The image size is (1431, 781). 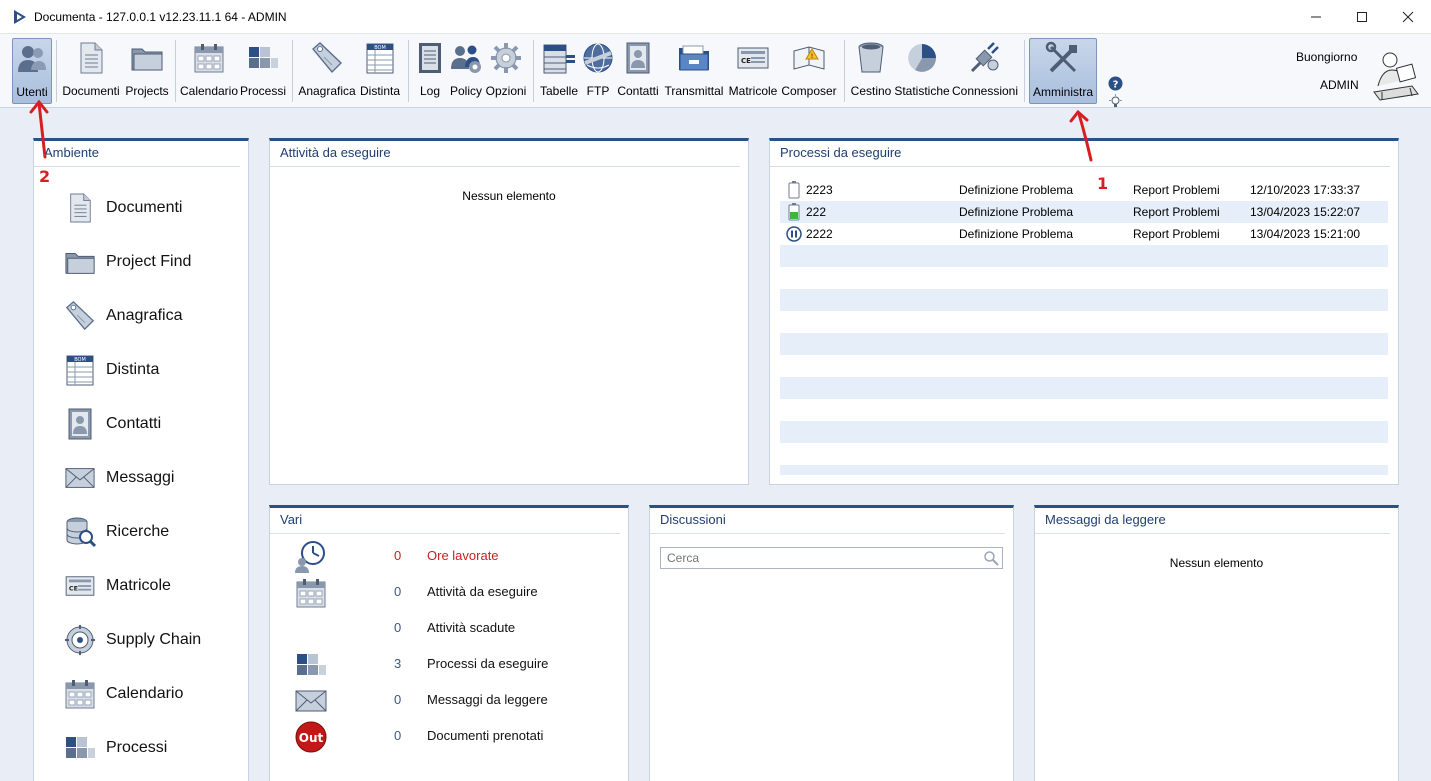 I want to click on annotation-arrows, so click(x=561, y=130).